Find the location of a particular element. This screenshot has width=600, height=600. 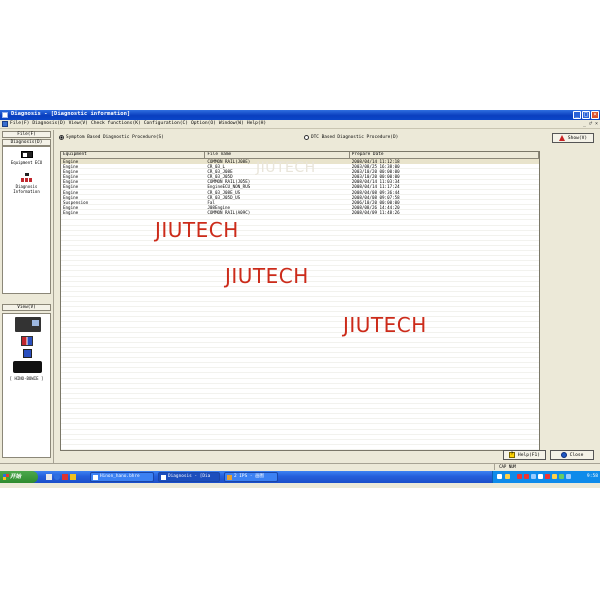

symptom-based-radio: Symptom Based Diagnostic Procedure(S) is located at coordinates (111, 137).